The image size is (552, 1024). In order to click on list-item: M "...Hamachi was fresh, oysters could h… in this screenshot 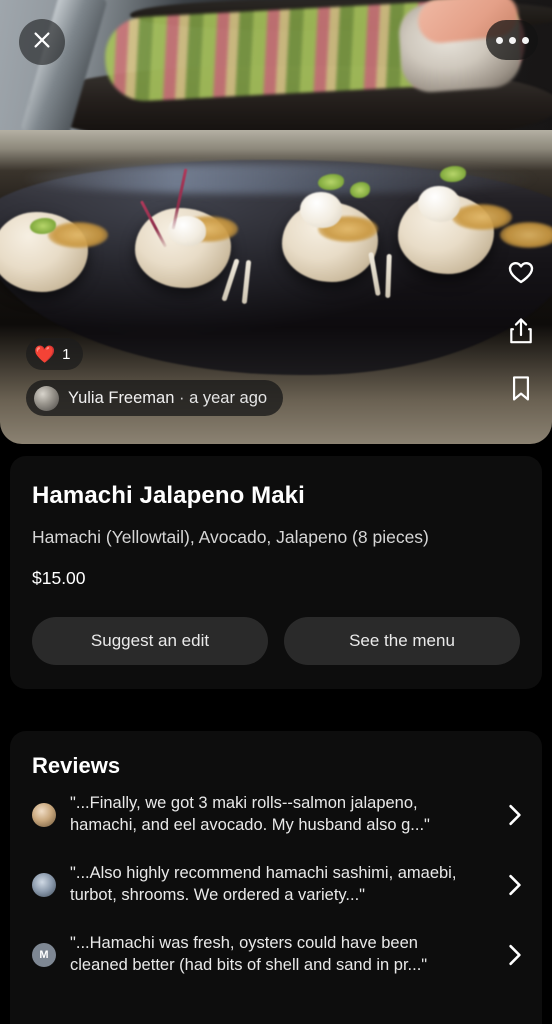, I will do `click(280, 954)`.